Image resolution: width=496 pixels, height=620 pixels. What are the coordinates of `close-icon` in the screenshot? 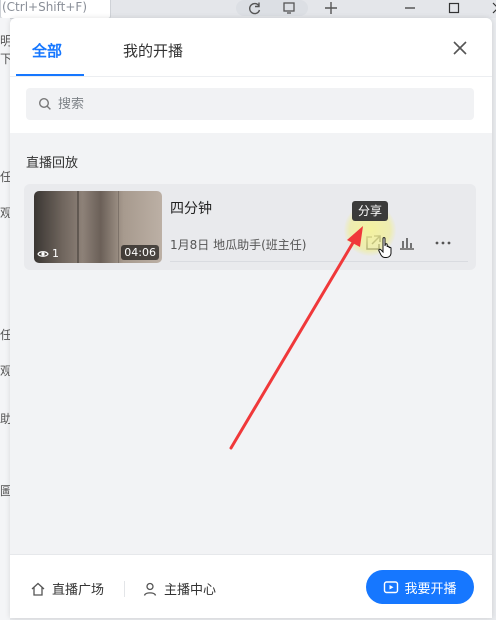 It's located at (460, 48).